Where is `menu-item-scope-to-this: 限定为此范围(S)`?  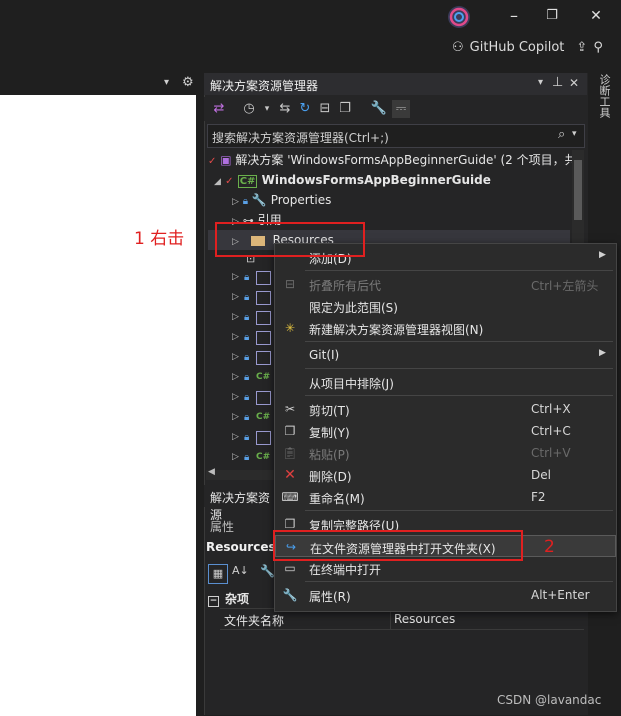 menu-item-scope-to-this: 限定为此范围(S) is located at coordinates (445, 306).